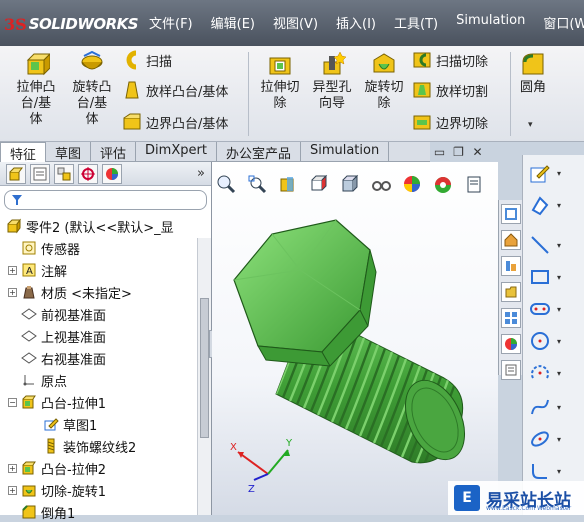  Describe the element at coordinates (37, 380) in the screenshot. I see `tree-item: 原点` at that location.